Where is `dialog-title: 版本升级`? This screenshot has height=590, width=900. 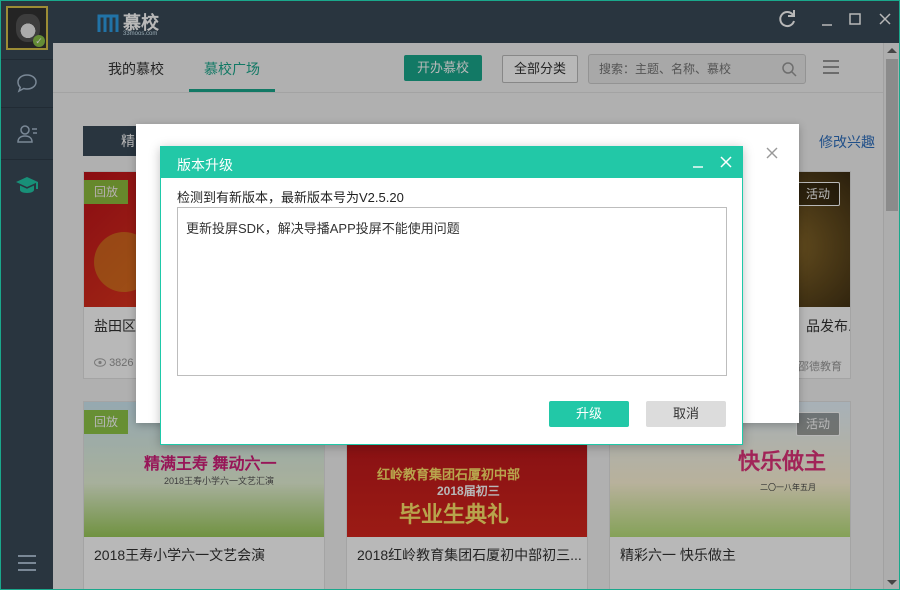 dialog-title: 版本升级 is located at coordinates (205, 165).